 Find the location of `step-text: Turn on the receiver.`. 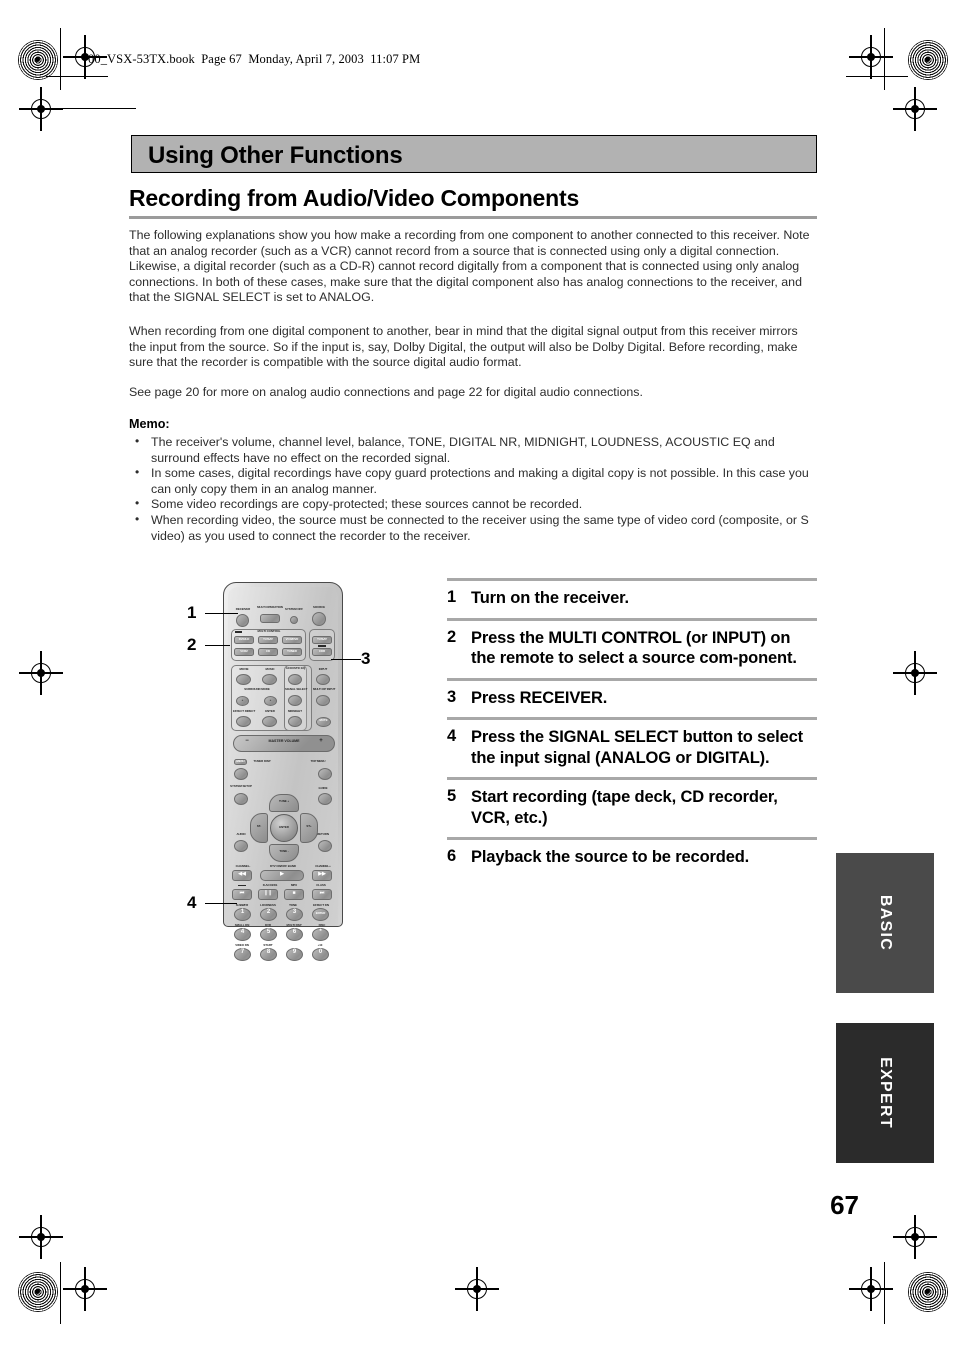

step-text: Turn on the receiver. is located at coordinates (550, 598).